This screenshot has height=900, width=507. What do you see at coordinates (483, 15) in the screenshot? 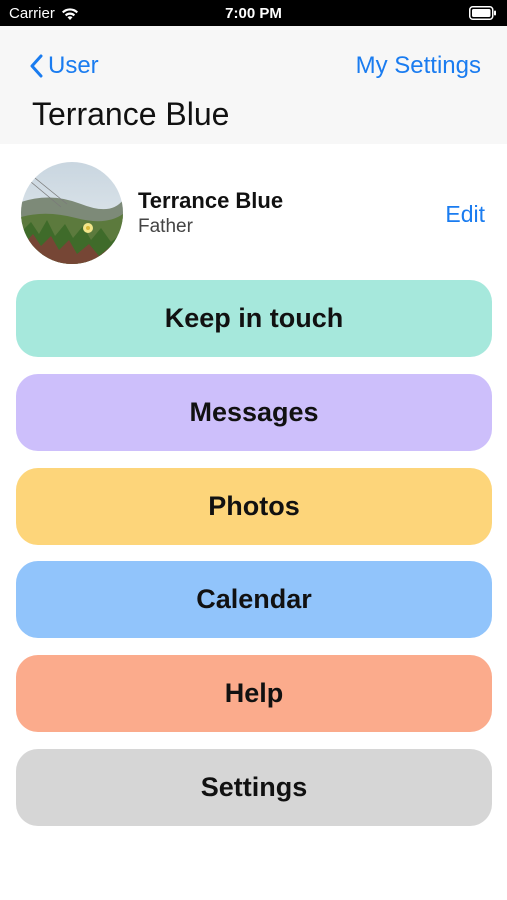
I see `battery-icon` at bounding box center [483, 15].